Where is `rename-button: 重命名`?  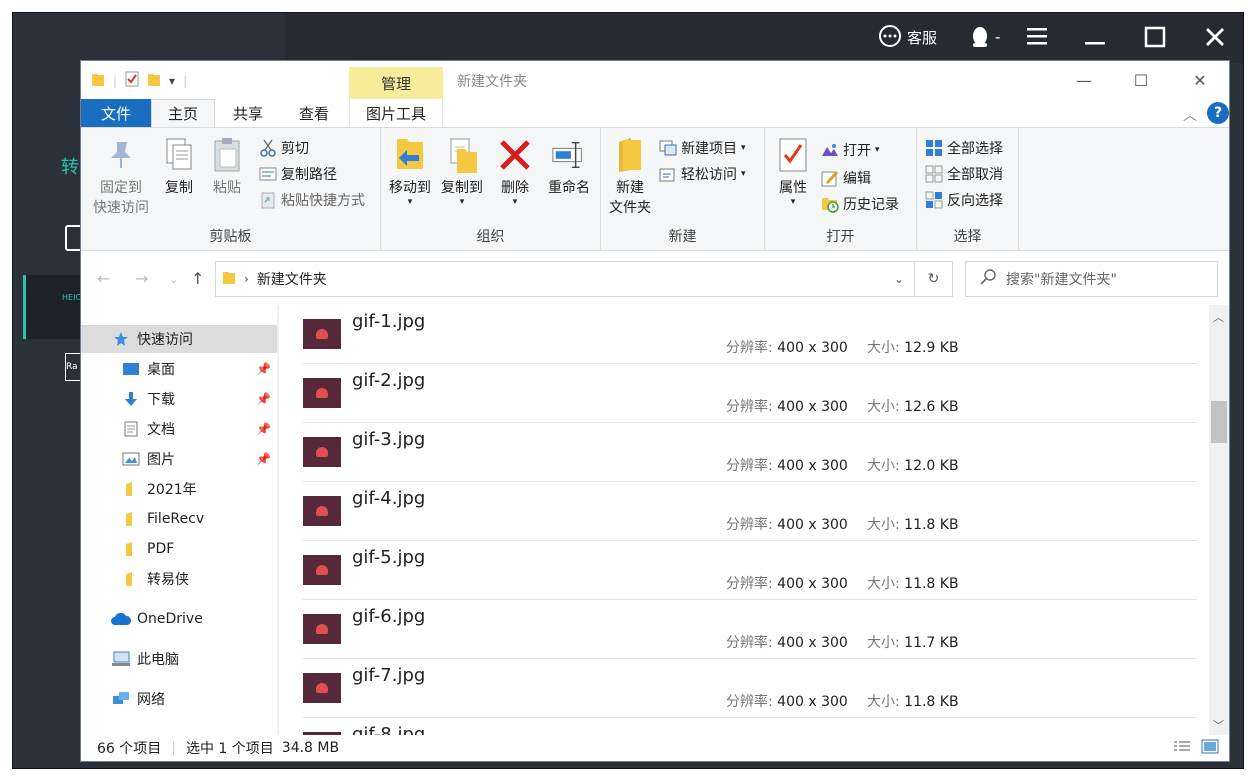 rename-button: 重命名 is located at coordinates (569, 166).